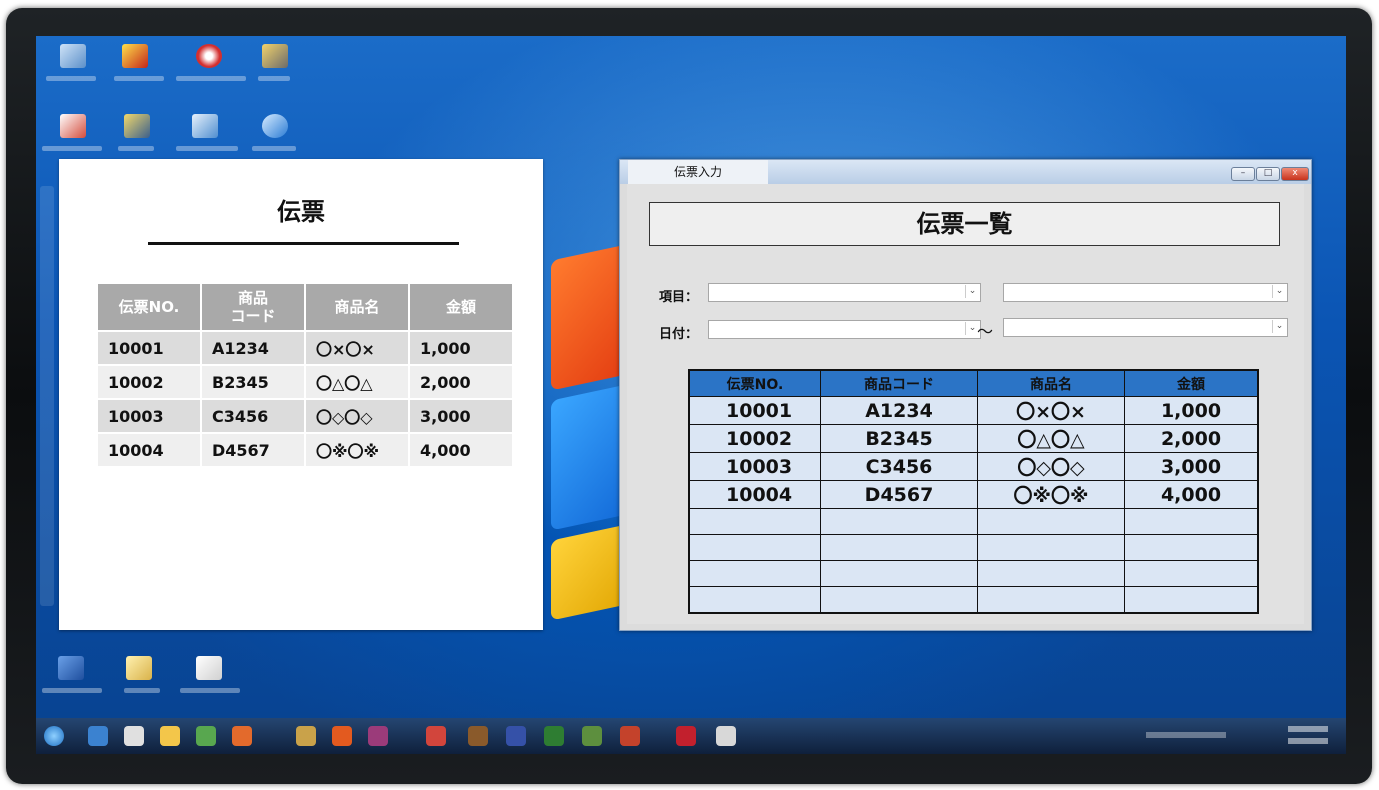 The width and height of the screenshot is (1379, 790). What do you see at coordinates (358, 307) in the screenshot?
I see `paper-header-product-name: 商品名` at bounding box center [358, 307].